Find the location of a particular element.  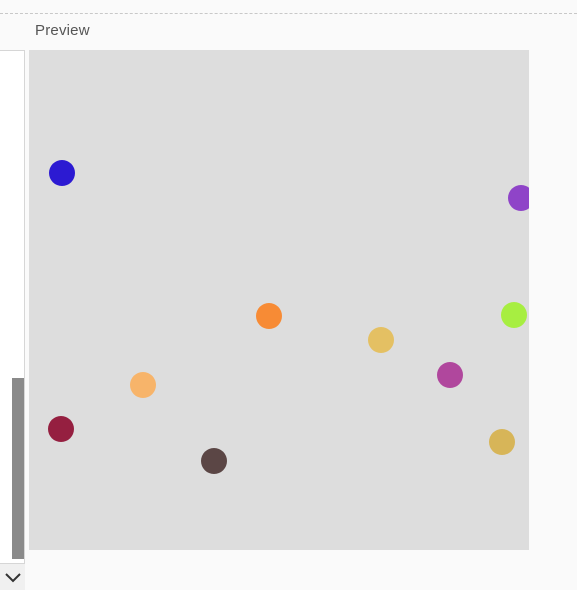

scroll-down-button is located at coordinates (12, 576).